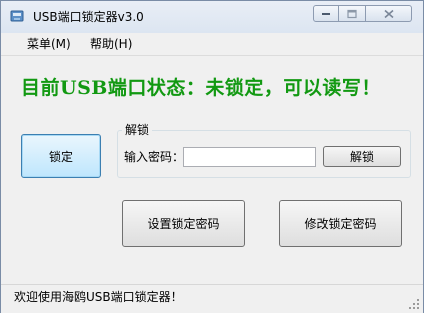  What do you see at coordinates (111, 44) in the screenshot?
I see `menu-item-help: 帮助(H)` at bounding box center [111, 44].